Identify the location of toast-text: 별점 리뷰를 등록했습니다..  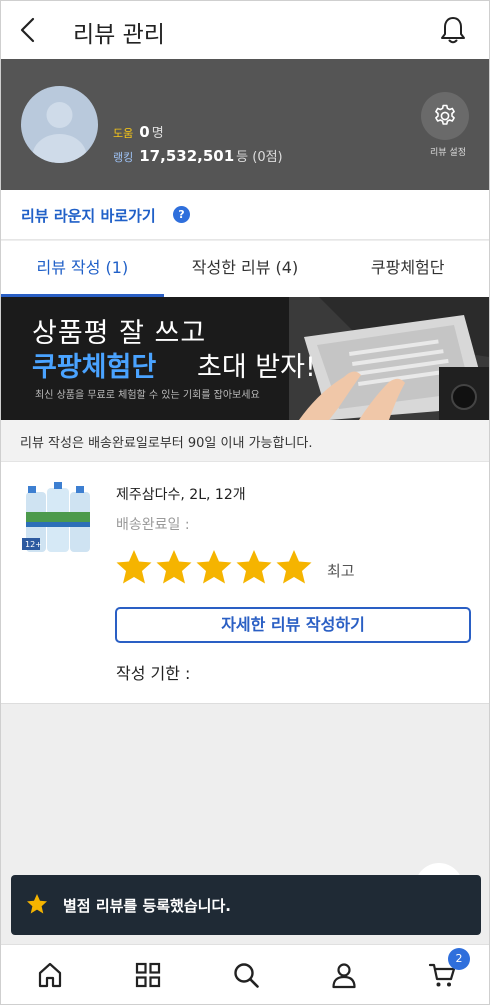
(147, 906).